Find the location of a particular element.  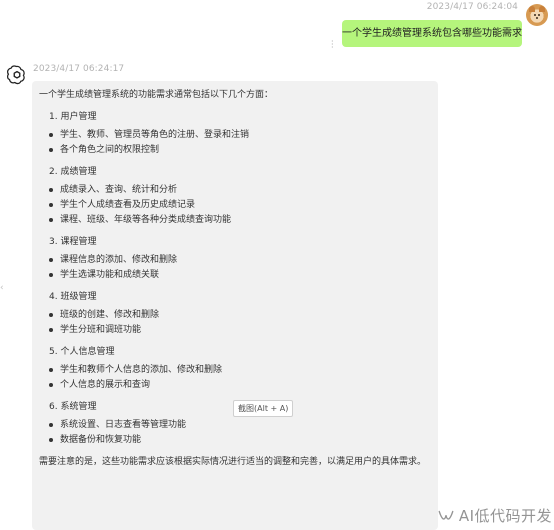

watermark-text: AI低代码开发 is located at coordinates (505, 516).